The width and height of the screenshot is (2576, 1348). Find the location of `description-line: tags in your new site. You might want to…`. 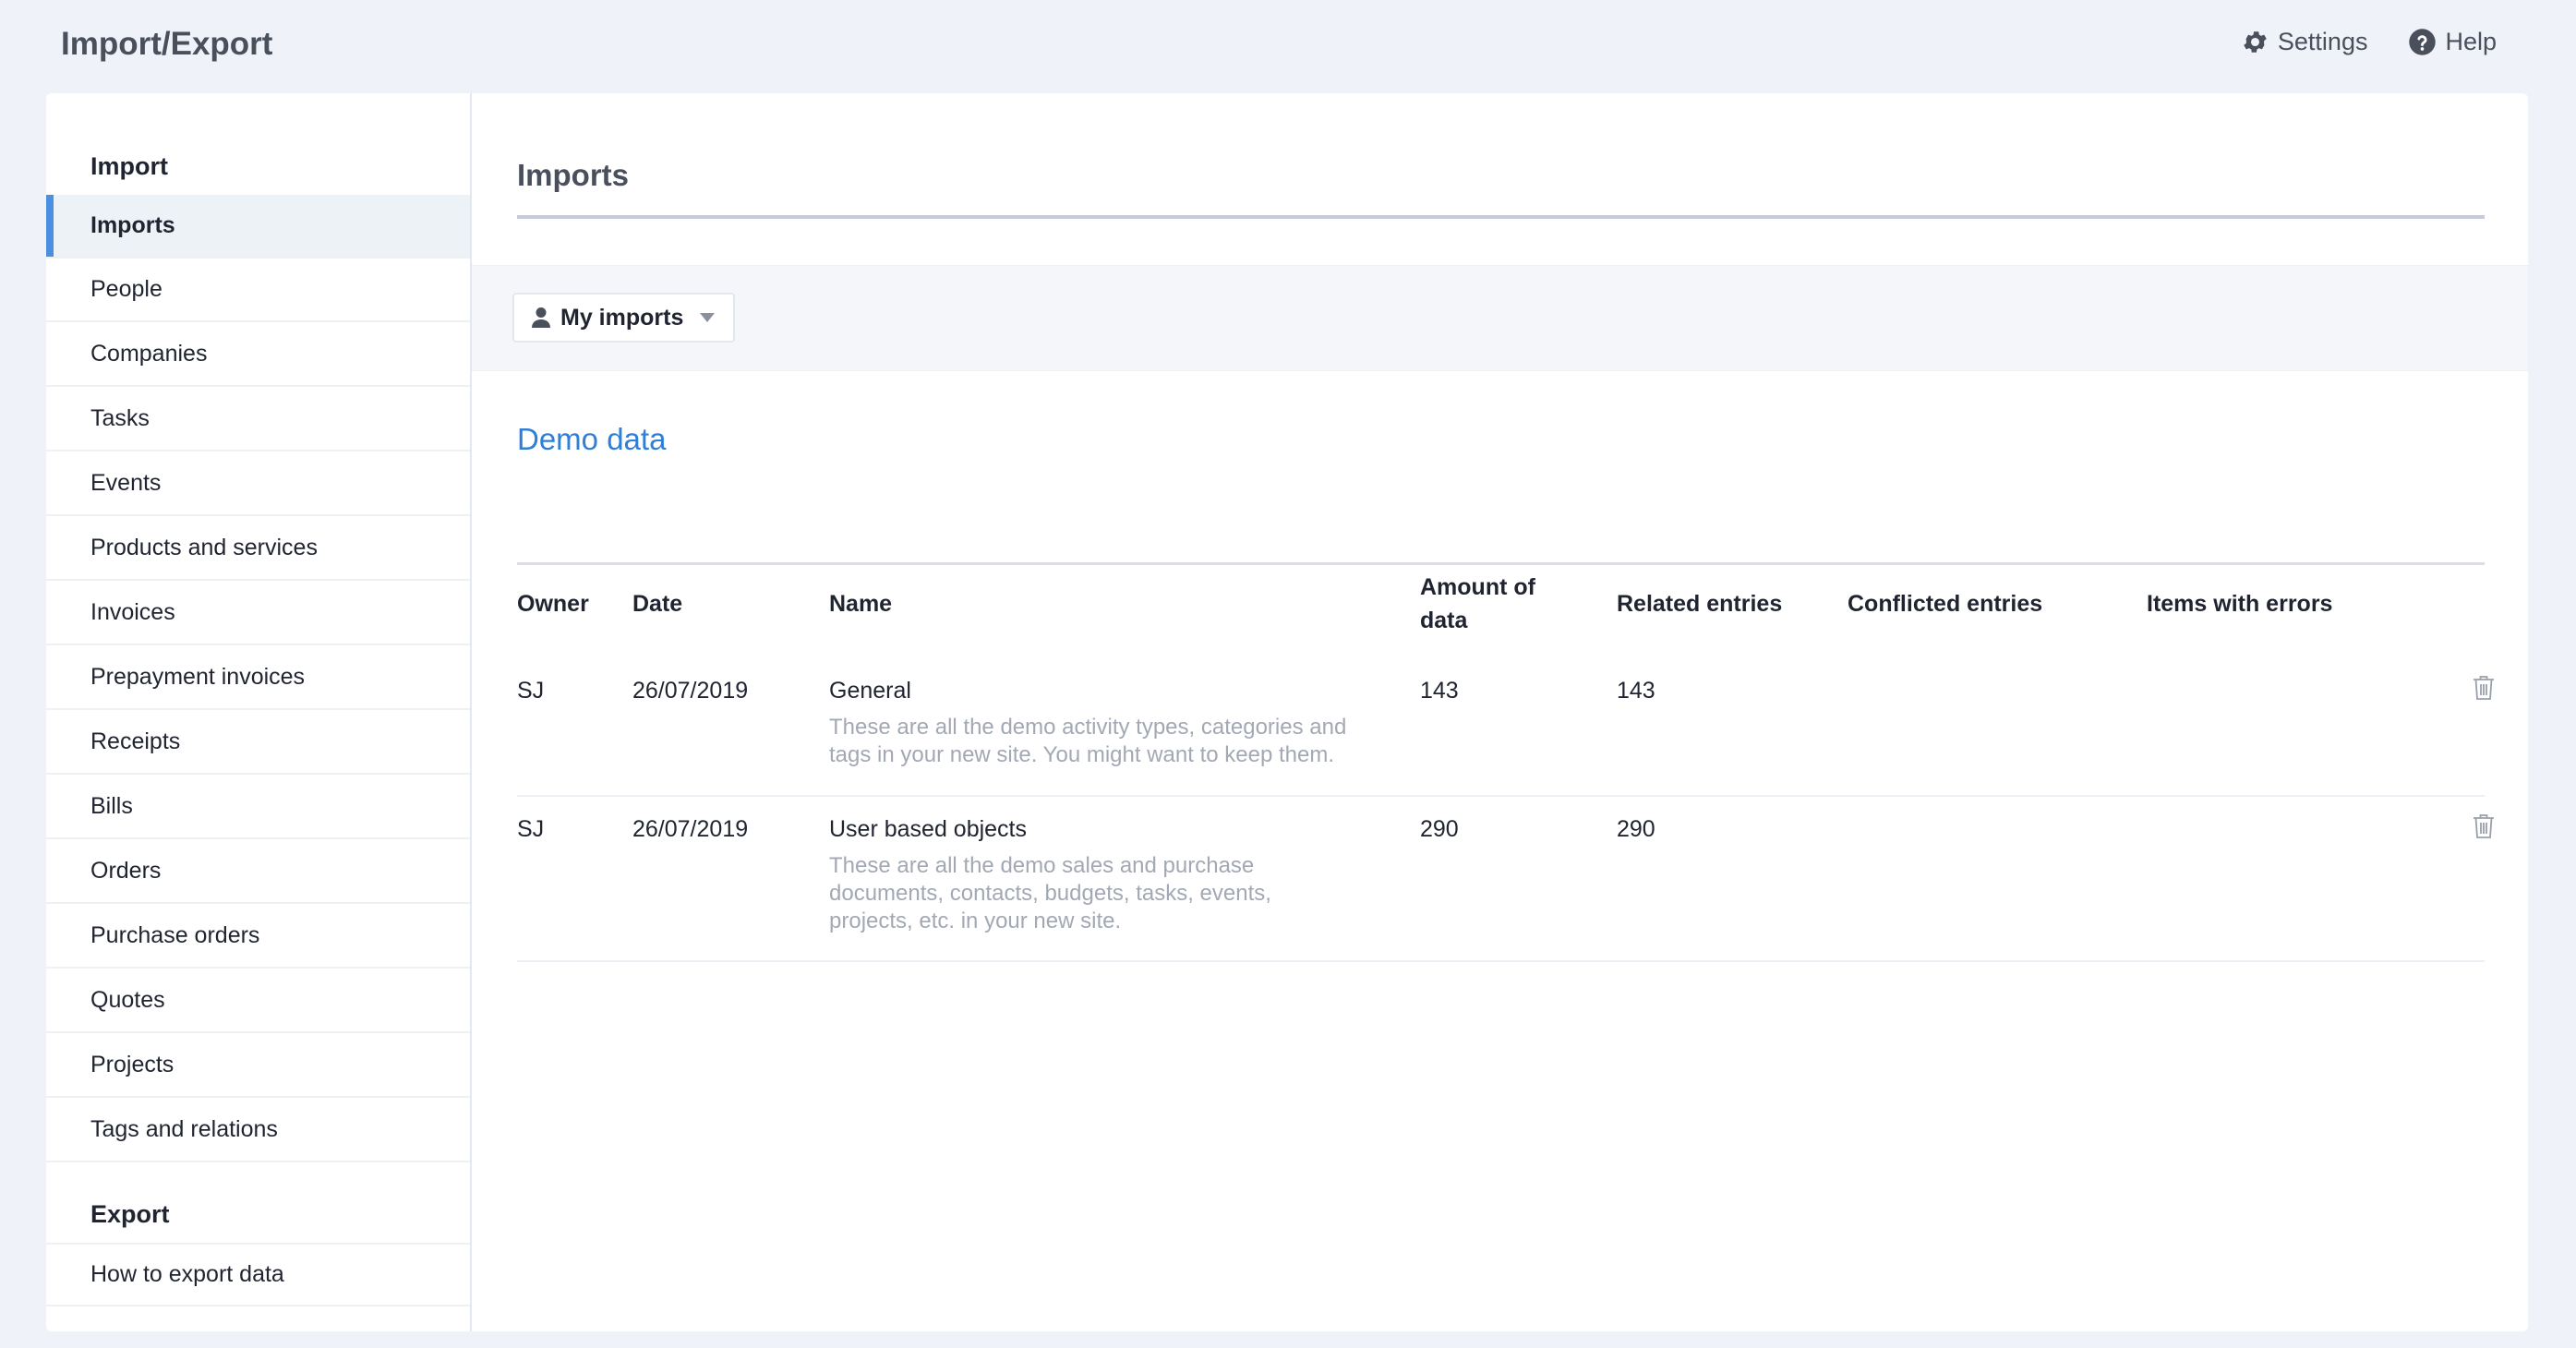

description-line: tags in your new site. You might want to… is located at coordinates (1081, 754).